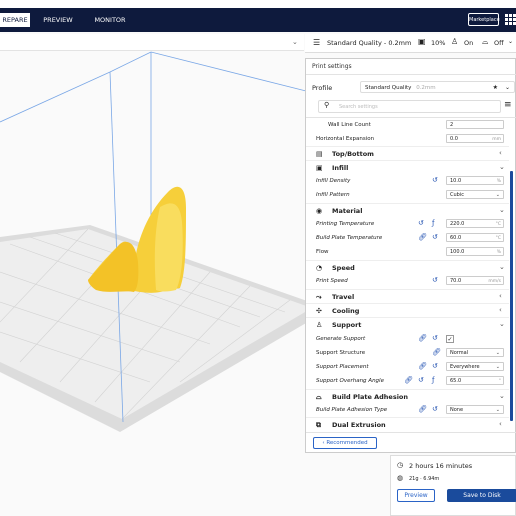 This screenshot has height=516, width=516. I want to click on wall-line-count-field: 2, so click(475, 124).